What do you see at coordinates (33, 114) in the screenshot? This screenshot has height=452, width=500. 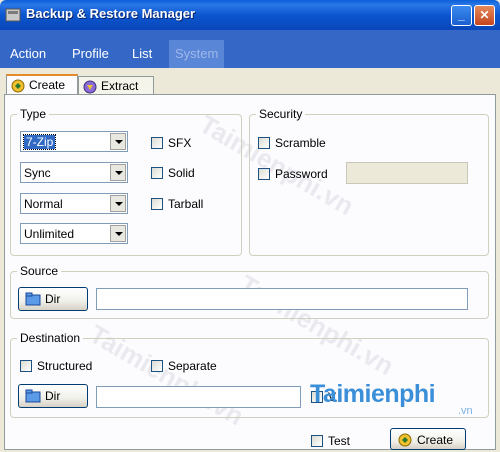 I see `type-group-title: Type` at bounding box center [33, 114].